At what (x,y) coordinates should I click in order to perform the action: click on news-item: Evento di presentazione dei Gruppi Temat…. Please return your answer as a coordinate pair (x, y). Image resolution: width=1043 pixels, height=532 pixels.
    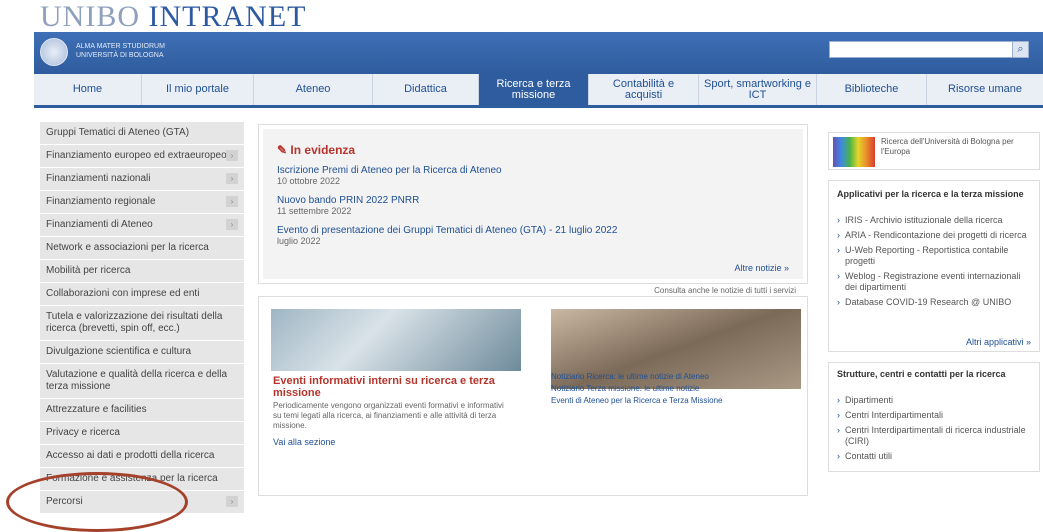
    Looking at the image, I should click on (447, 236).